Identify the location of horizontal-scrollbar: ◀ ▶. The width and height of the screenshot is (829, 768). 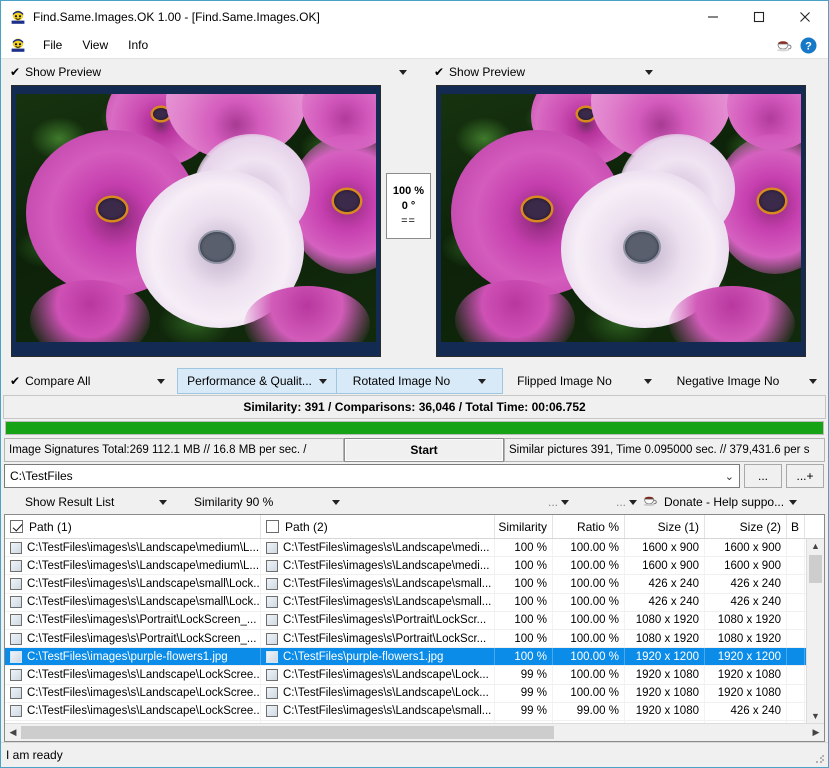
(414, 732).